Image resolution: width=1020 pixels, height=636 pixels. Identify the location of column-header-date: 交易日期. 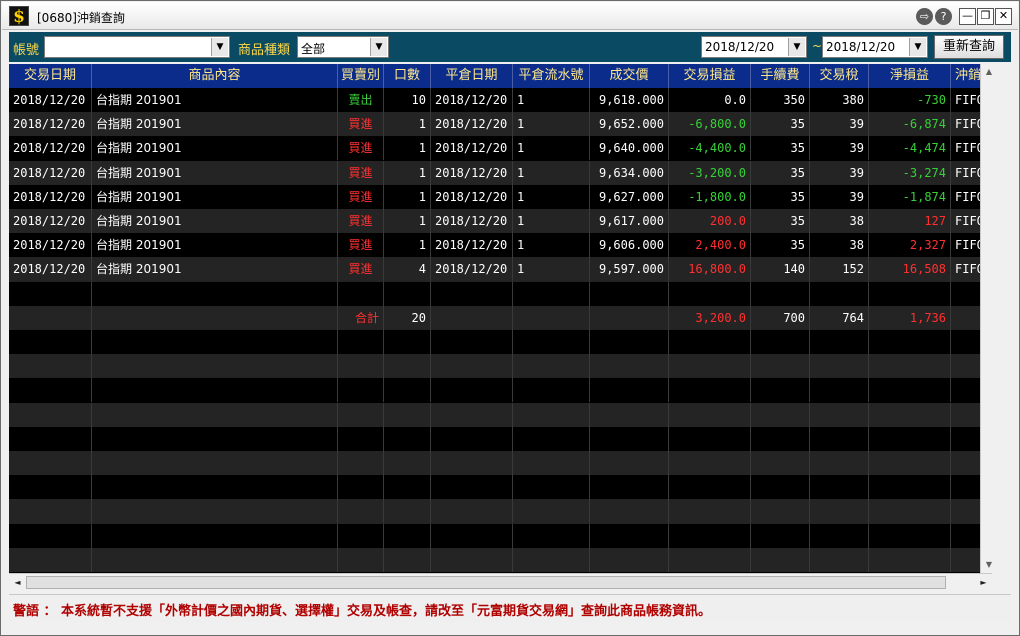
(50, 76).